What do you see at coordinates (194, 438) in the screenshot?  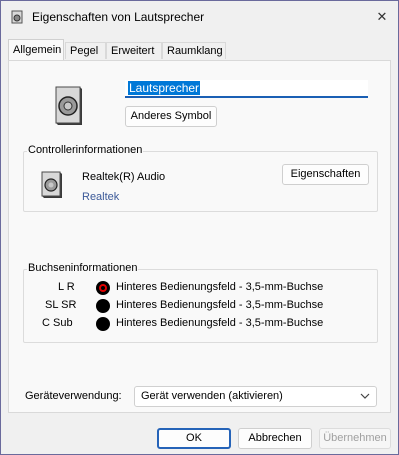 I see `ok-button: OK` at bounding box center [194, 438].